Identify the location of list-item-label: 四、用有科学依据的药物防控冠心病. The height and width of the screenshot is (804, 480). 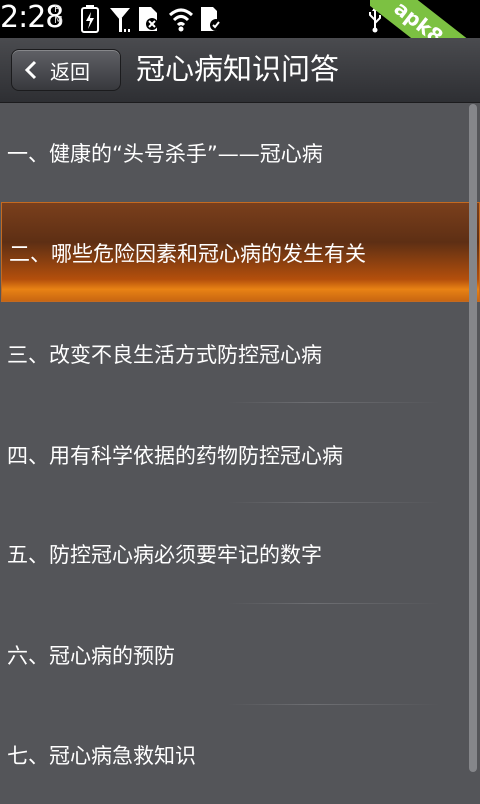
(175, 456).